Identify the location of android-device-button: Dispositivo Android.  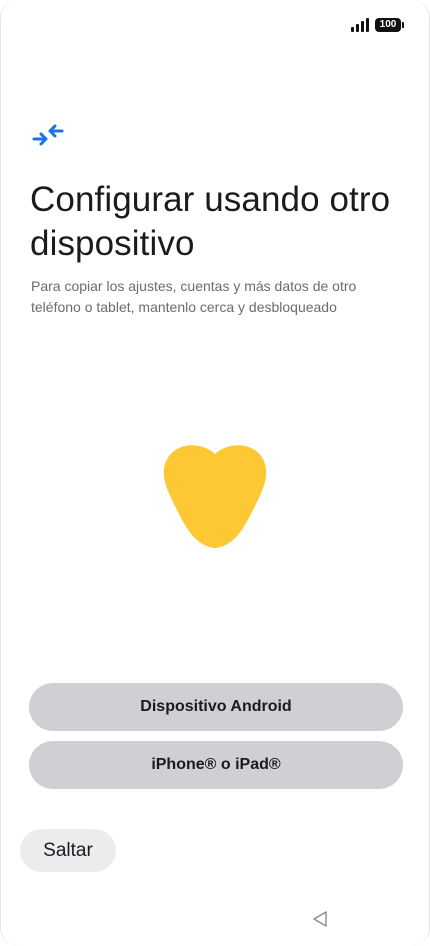
(216, 707).